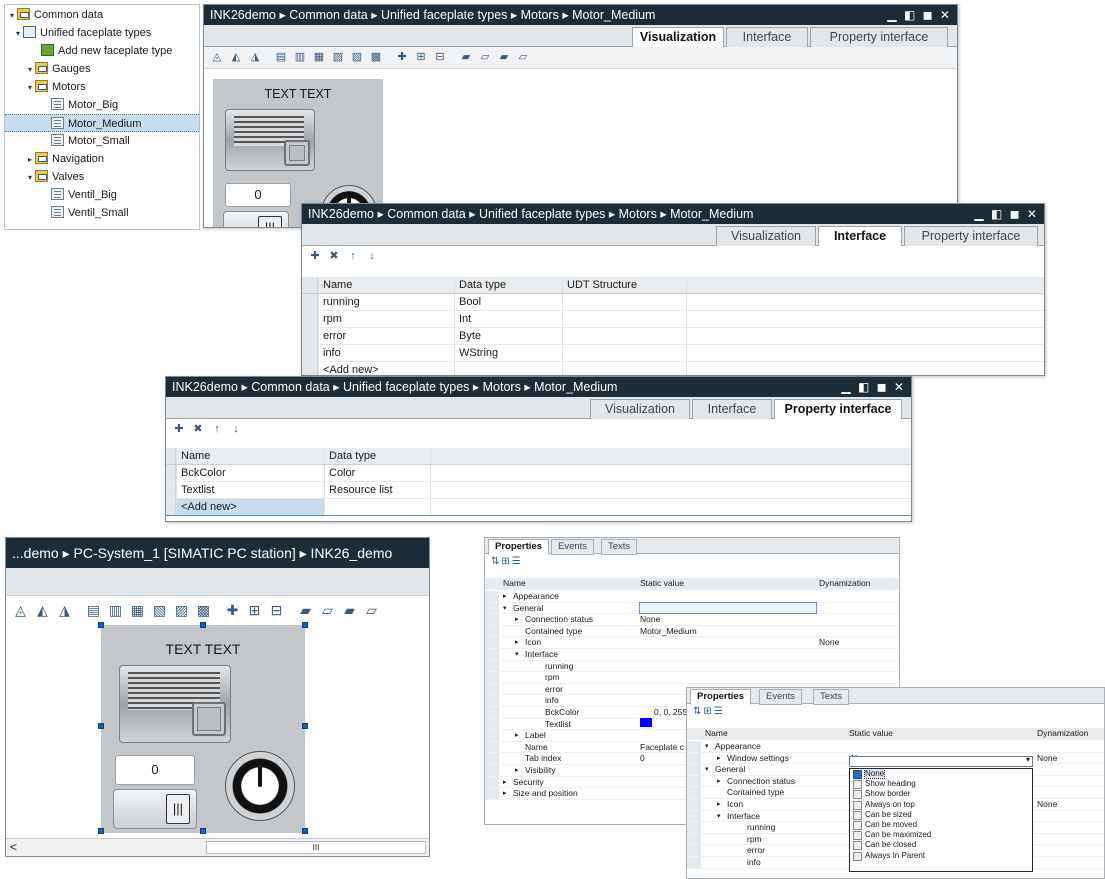 The height and width of the screenshot is (879, 1105). Describe the element at coordinates (217, 847) in the screenshot. I see `horizontal-scrollbar: < III` at that location.